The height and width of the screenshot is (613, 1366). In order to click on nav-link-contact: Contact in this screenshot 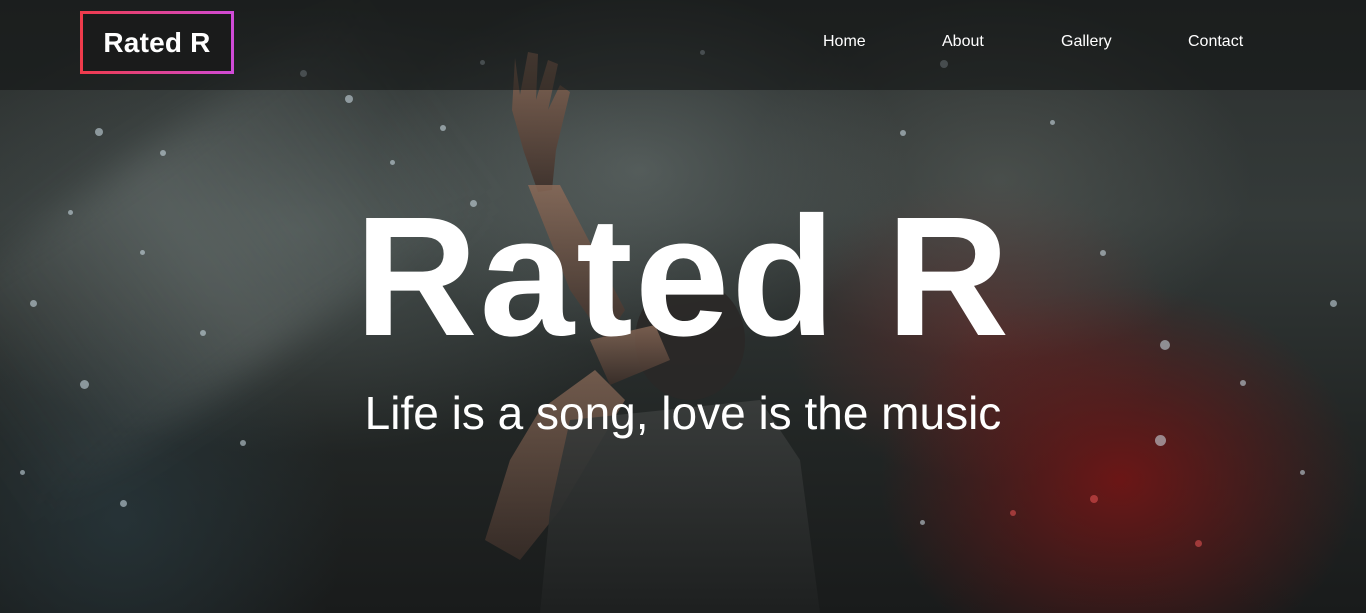, I will do `click(1215, 42)`.